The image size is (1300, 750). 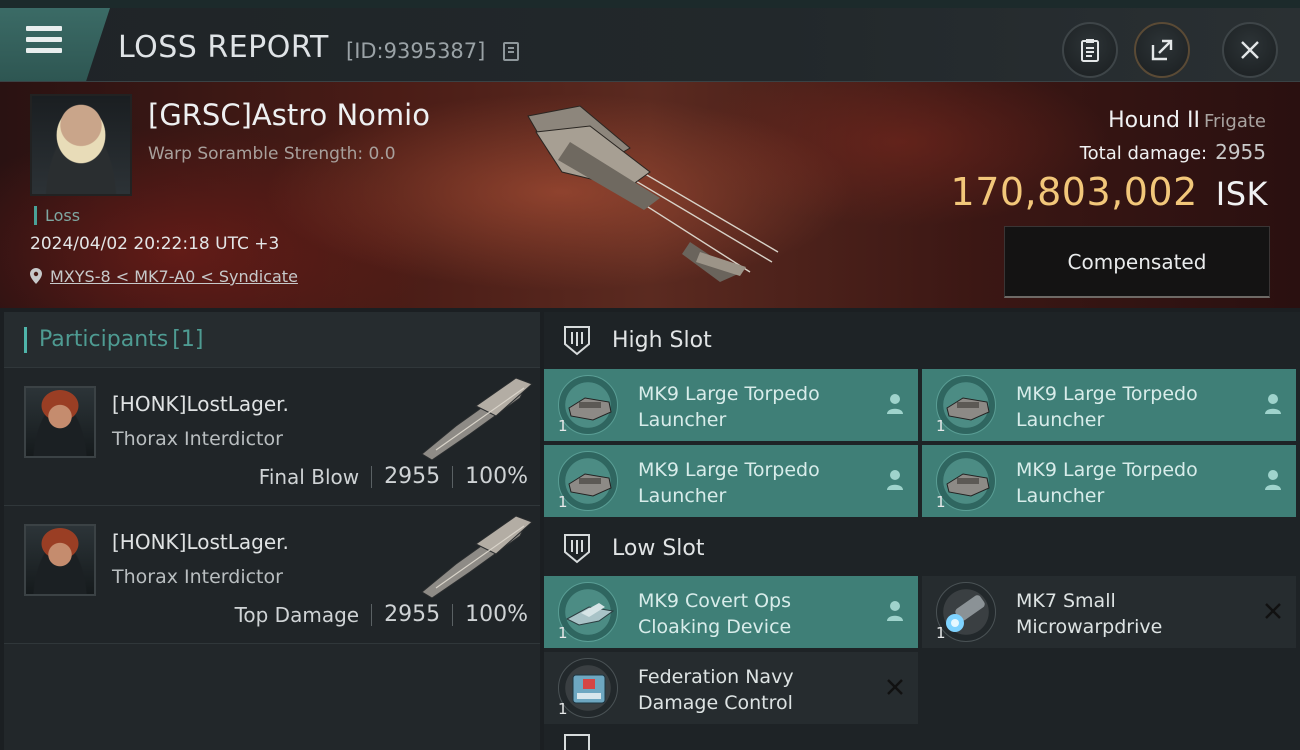 I want to click on location-pin-icon, so click(x=36, y=276).